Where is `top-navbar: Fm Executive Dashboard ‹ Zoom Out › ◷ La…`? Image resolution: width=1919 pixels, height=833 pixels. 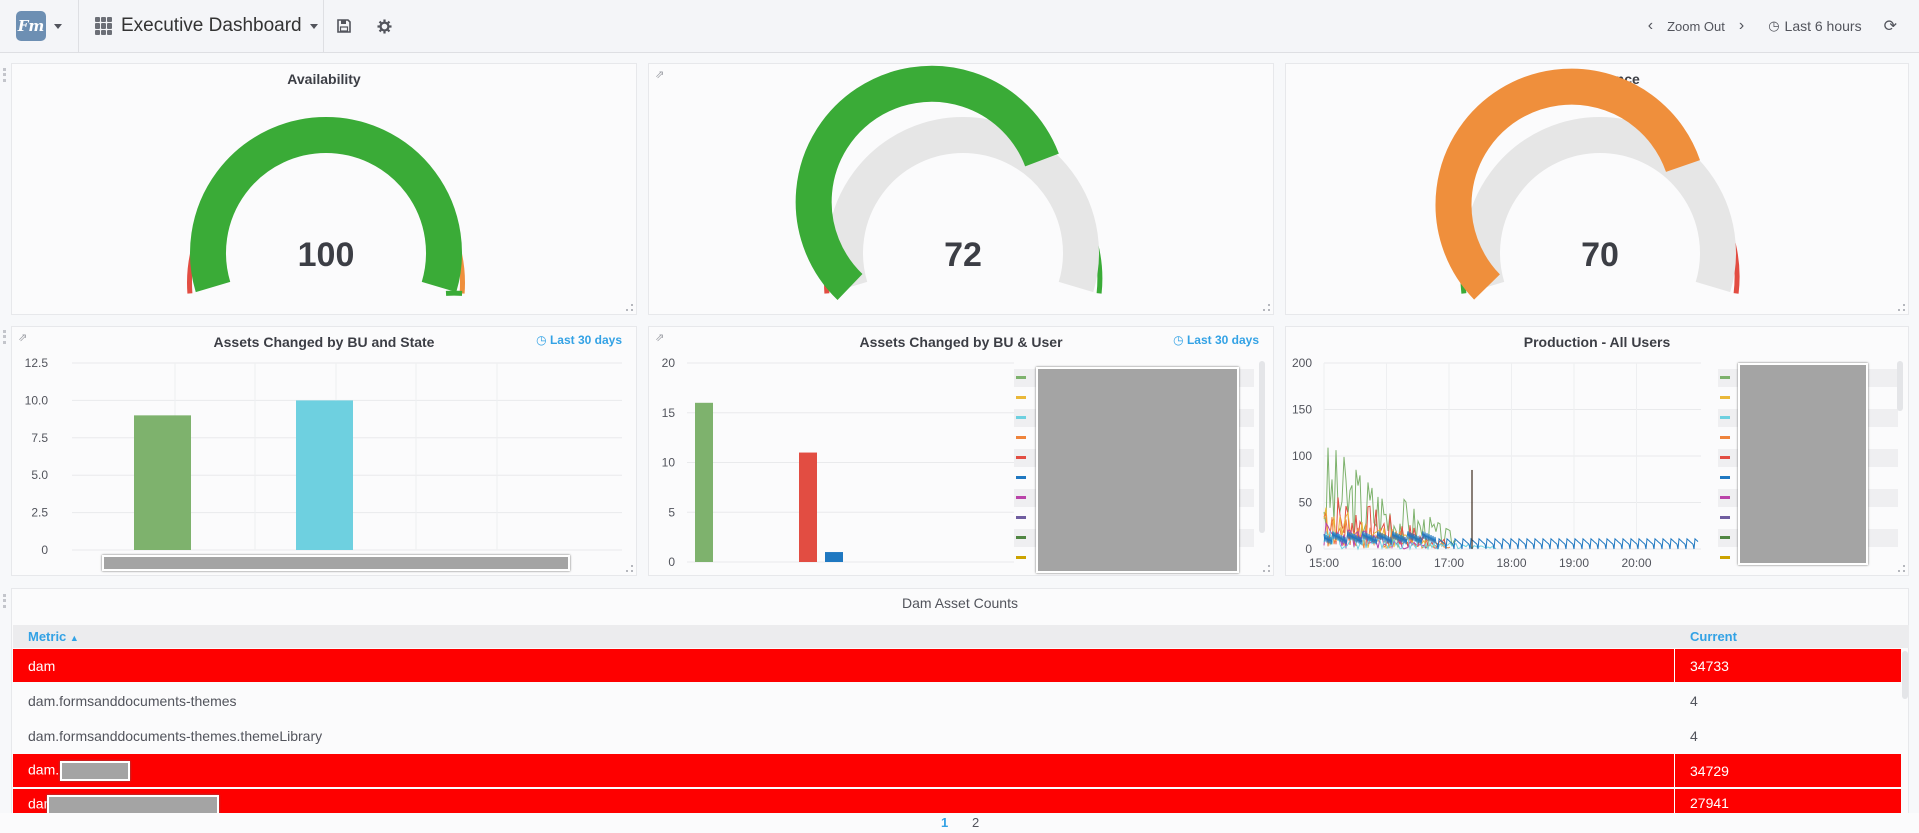 top-navbar: Fm Executive Dashboard ‹ Zoom Out › ◷ La… is located at coordinates (959, 26).